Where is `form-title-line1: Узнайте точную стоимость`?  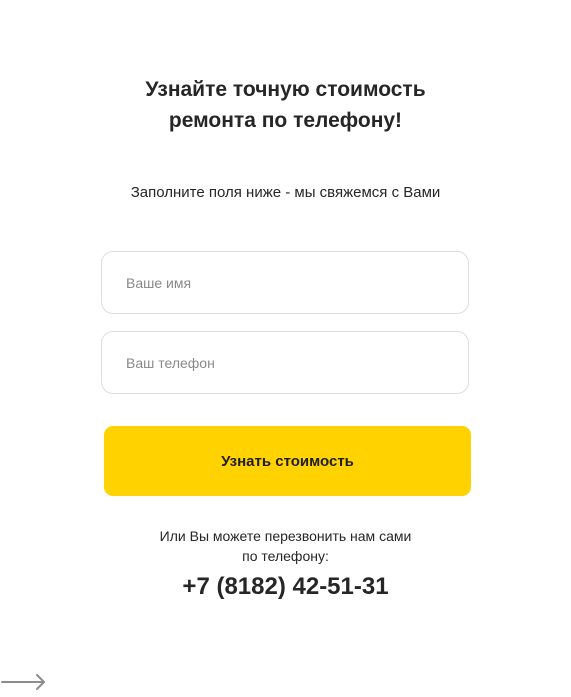 form-title-line1: Узнайте точную стоимость is located at coordinates (285, 89).